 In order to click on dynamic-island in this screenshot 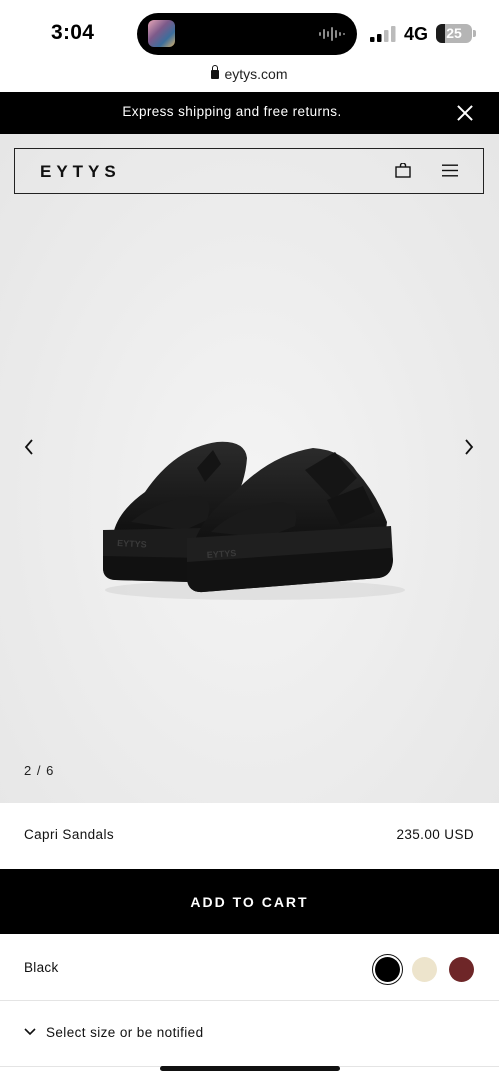, I will do `click(247, 34)`.